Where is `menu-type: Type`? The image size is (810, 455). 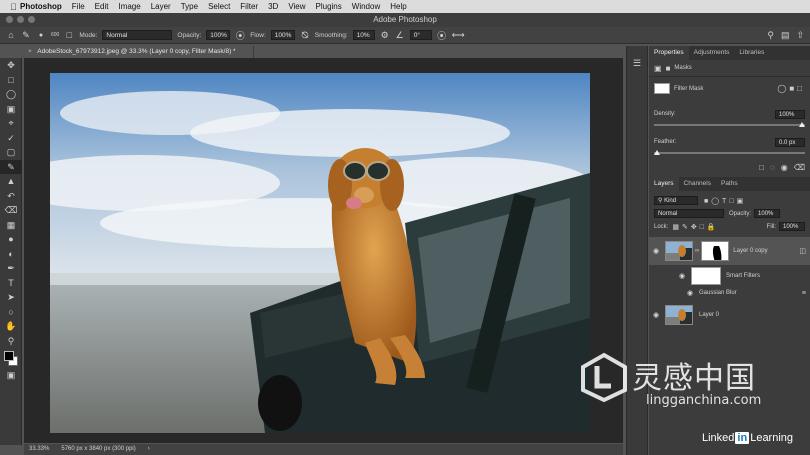
menu-type: Type is located at coordinates (189, 6).